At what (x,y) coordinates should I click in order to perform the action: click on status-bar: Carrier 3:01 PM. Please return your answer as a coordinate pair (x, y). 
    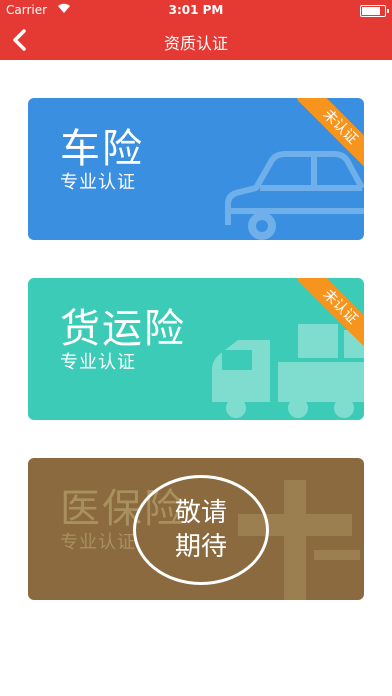
    Looking at the image, I should click on (196, 10).